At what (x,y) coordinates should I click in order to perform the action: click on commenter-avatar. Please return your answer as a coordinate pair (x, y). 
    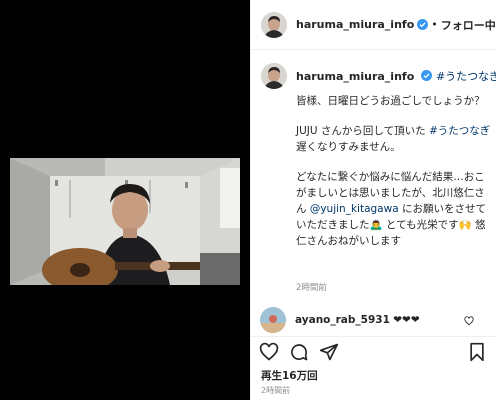
    Looking at the image, I should click on (273, 320).